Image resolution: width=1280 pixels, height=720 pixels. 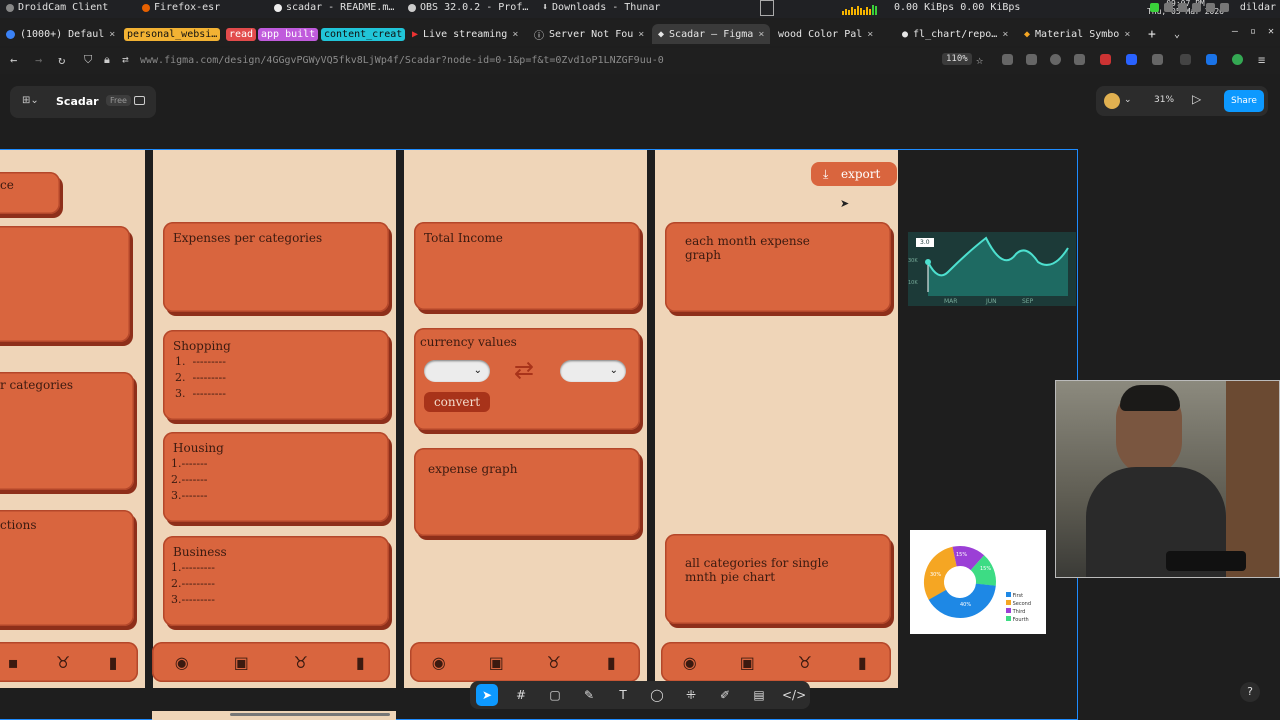 I want to click on tab-list-chevron-icon: ⌄, so click(x=1177, y=34).